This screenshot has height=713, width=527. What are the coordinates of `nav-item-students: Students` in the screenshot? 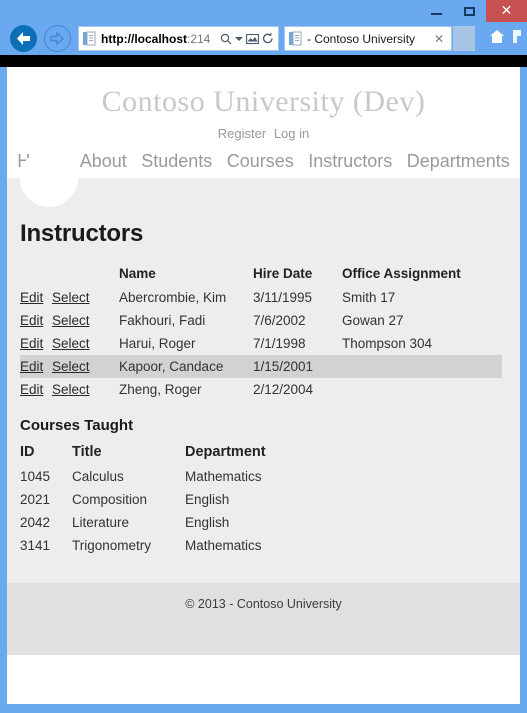 It's located at (176, 161).